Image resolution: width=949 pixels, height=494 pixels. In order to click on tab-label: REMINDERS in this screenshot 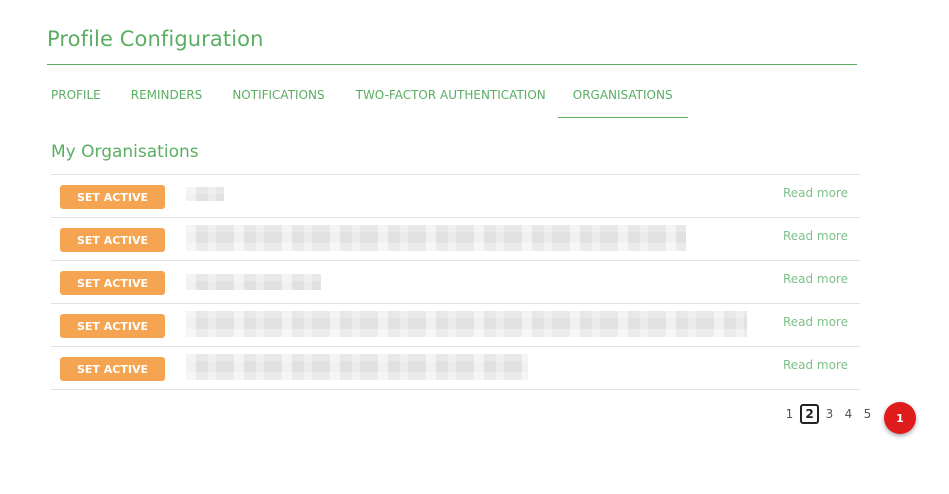, I will do `click(166, 95)`.